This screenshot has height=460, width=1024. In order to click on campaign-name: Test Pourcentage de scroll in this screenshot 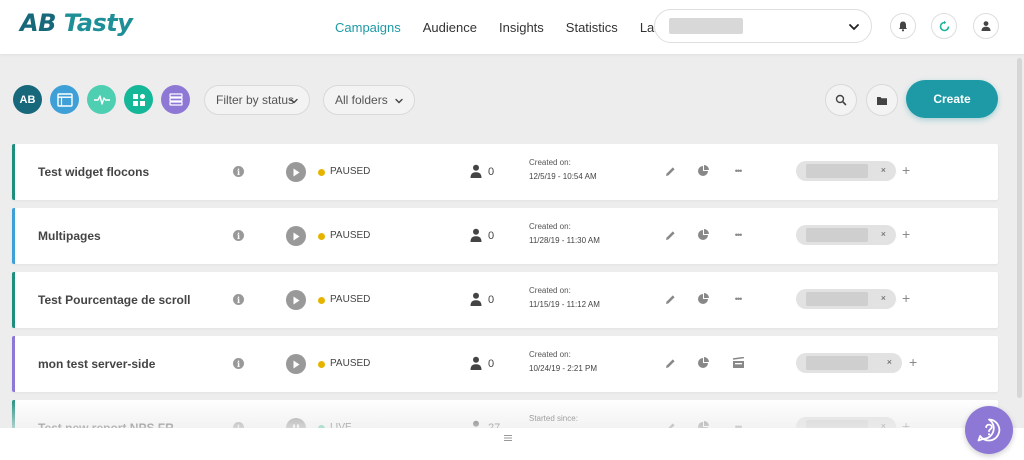, I will do `click(114, 300)`.